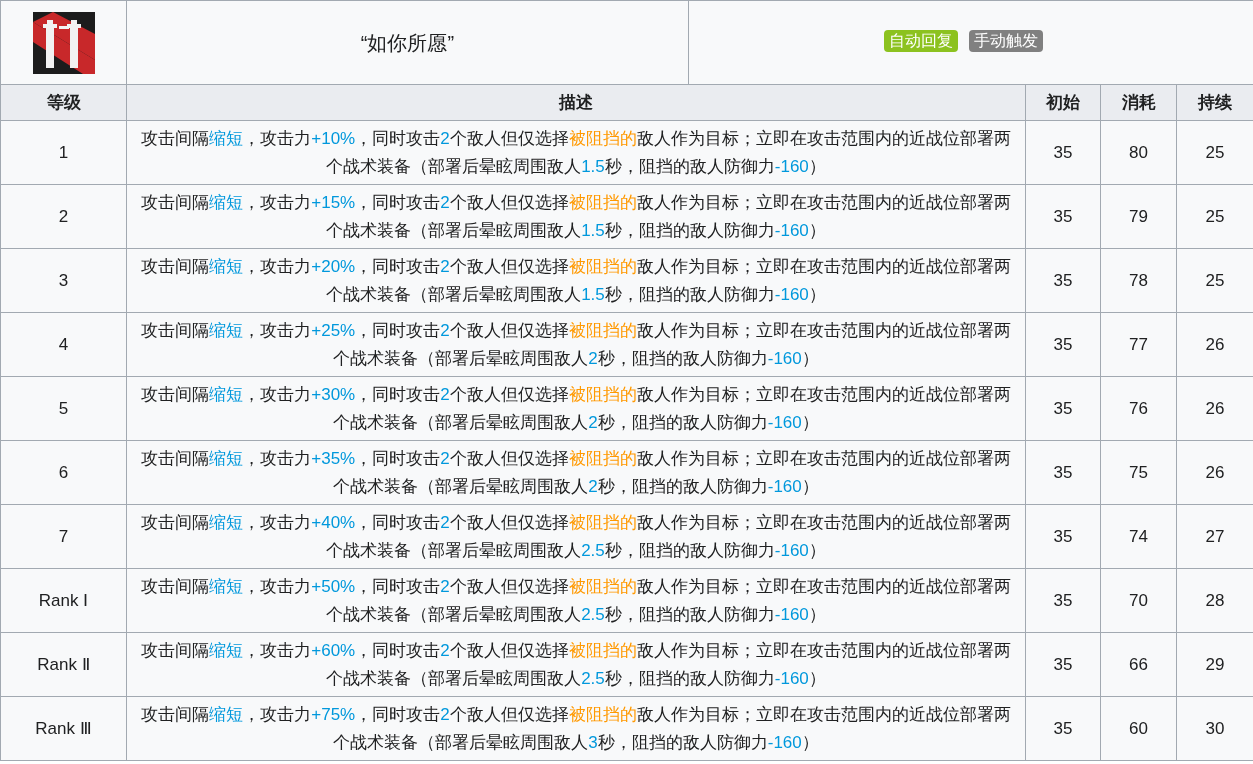  What do you see at coordinates (576, 280) in the screenshot?
I see `skill-description: 攻击间隔缩短，攻击力+20%，同时攻击2个敌人但仅选择被阻挡的敌人作为目标；立即在攻击范围内的近战位部署两个战术装备（部署后晕眩周围敌人1.5秒，阻挡的敌人防御力-160）` at bounding box center [576, 280].